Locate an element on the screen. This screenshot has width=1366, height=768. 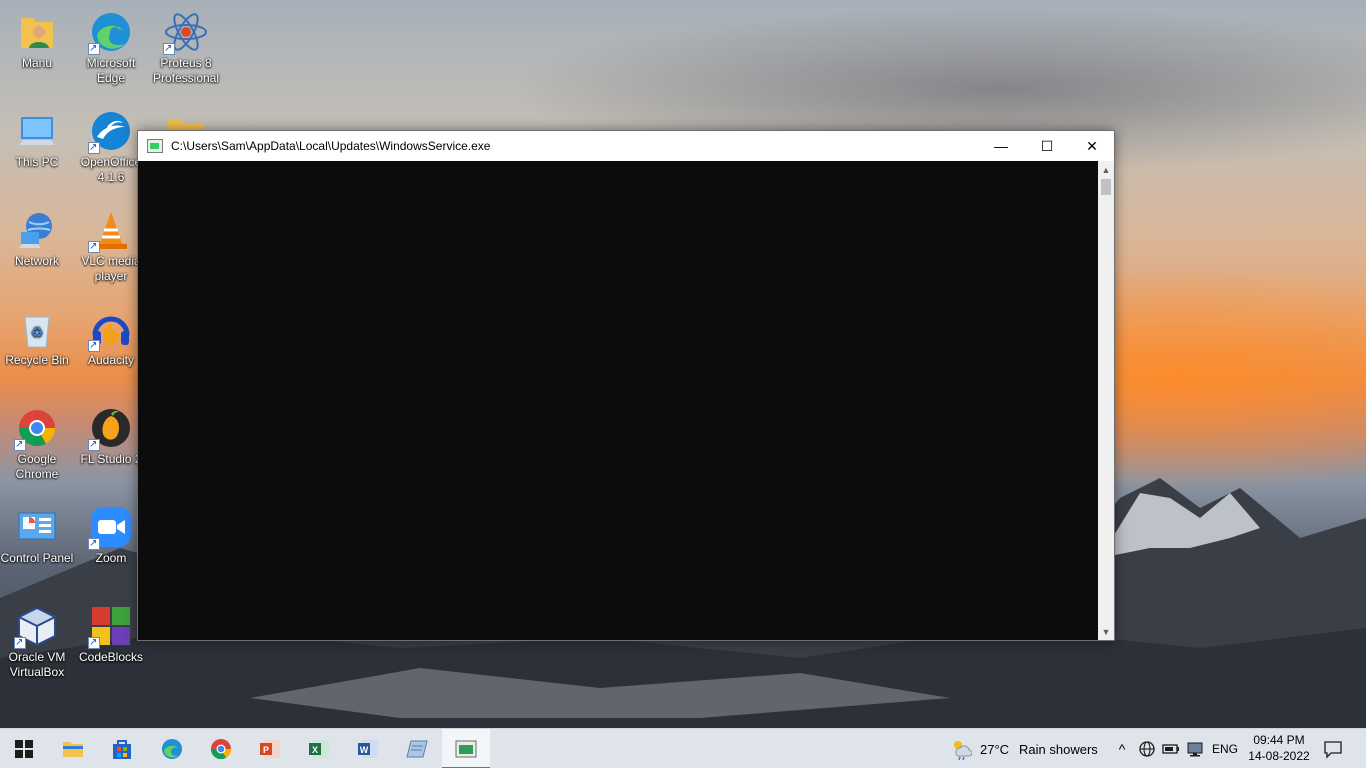
desktop-icon-network: Network is located at coordinates (37, 234).